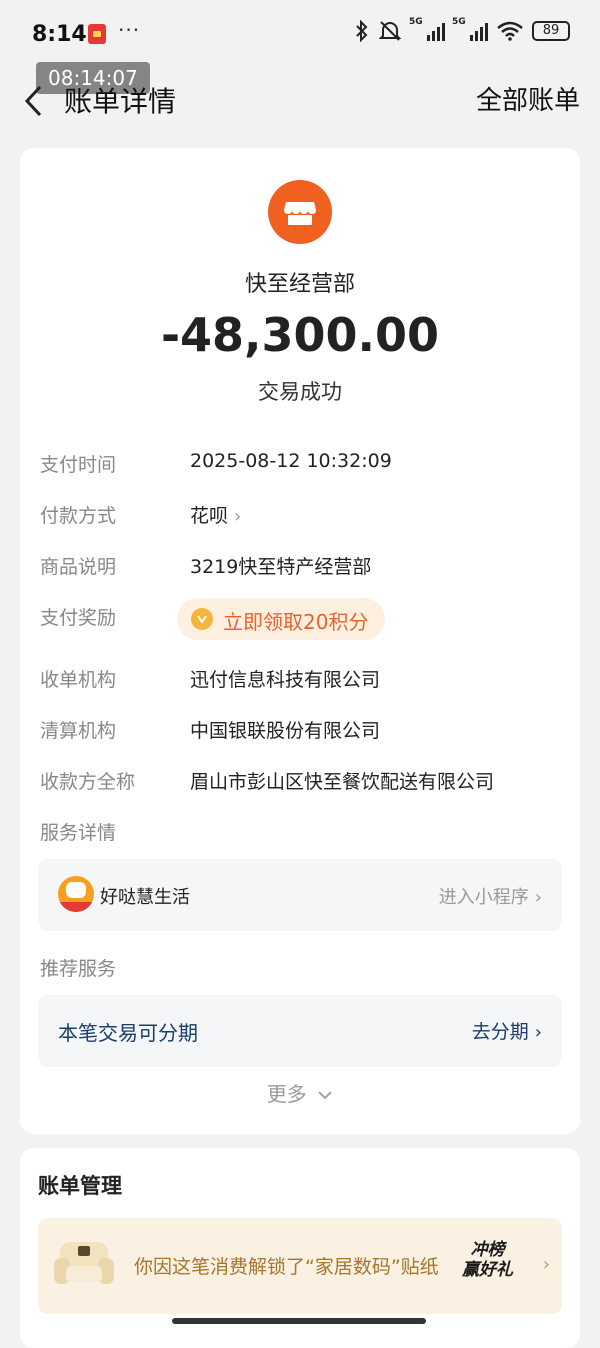 This screenshot has height=1348, width=600. Describe the element at coordinates (80, 1186) in the screenshot. I see `bill-management-title: 账单管理` at that location.